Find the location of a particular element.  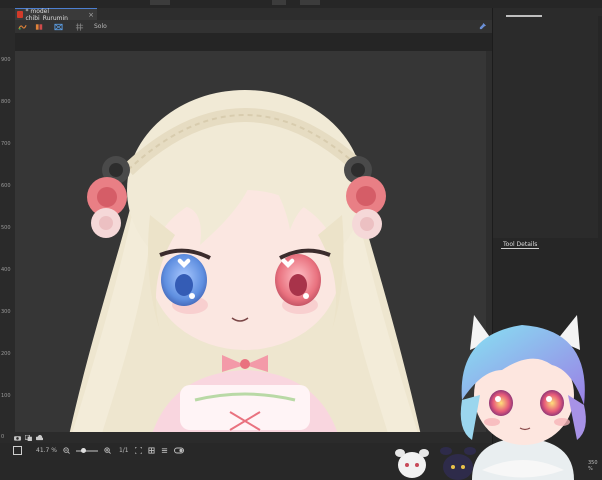

color-swatch is located at coordinates (17, 450).